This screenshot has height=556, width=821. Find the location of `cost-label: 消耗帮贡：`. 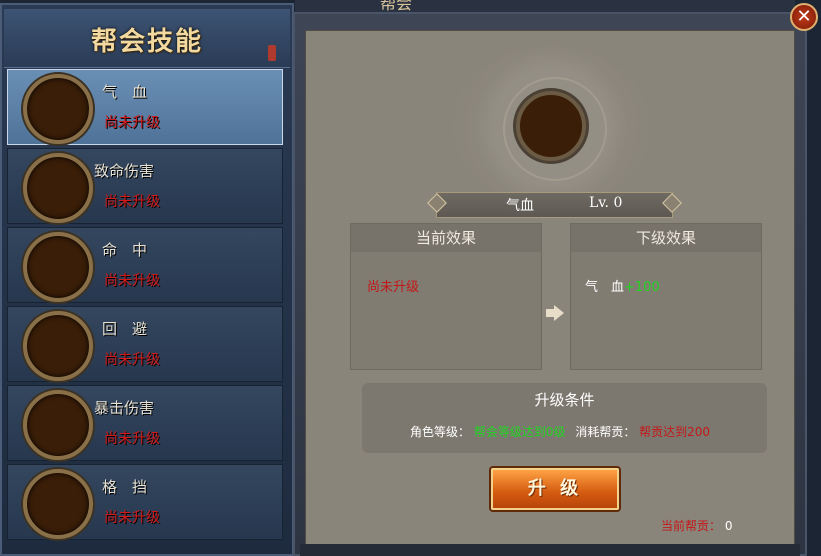

cost-label: 消耗帮贡： is located at coordinates (605, 432).